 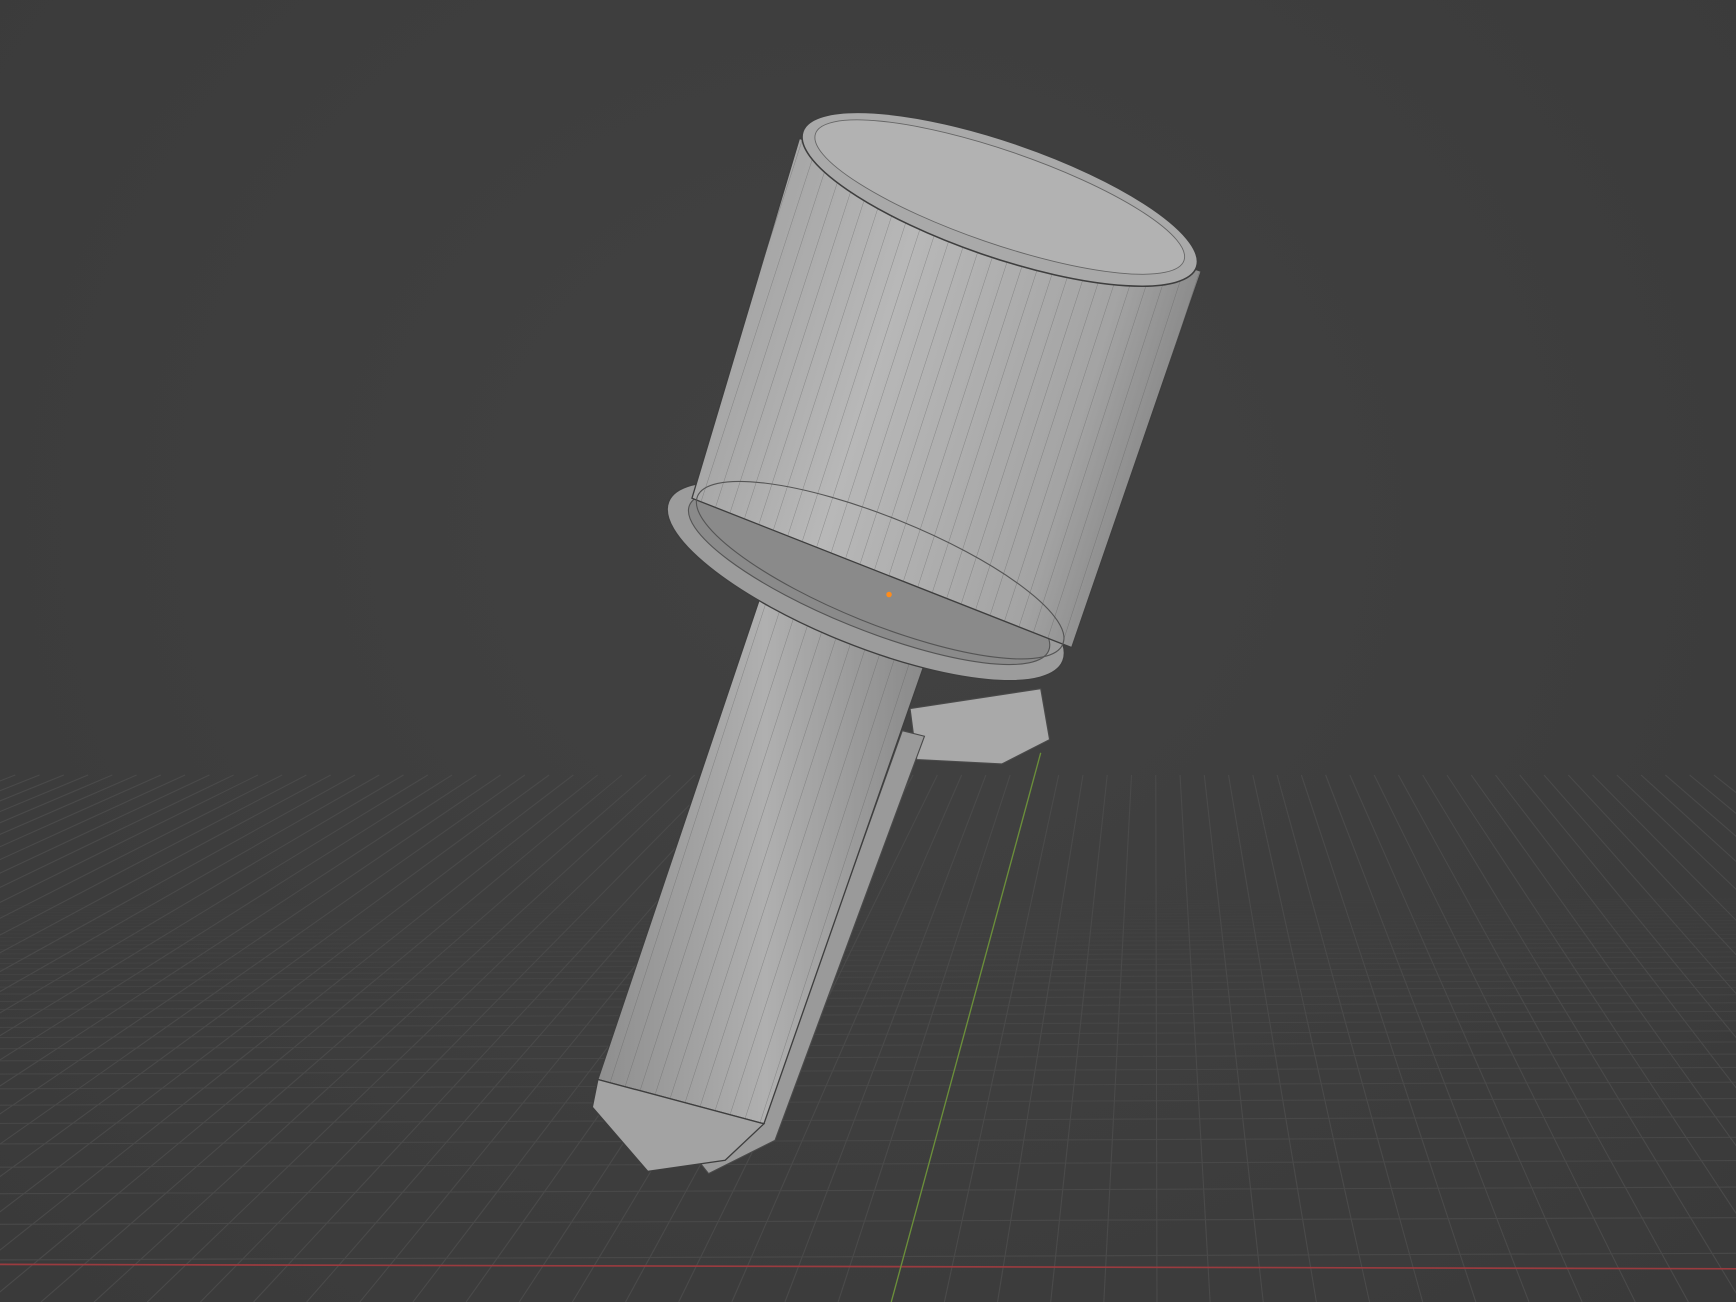 I want to click on y-axis-line, so click(x=966, y=1027).